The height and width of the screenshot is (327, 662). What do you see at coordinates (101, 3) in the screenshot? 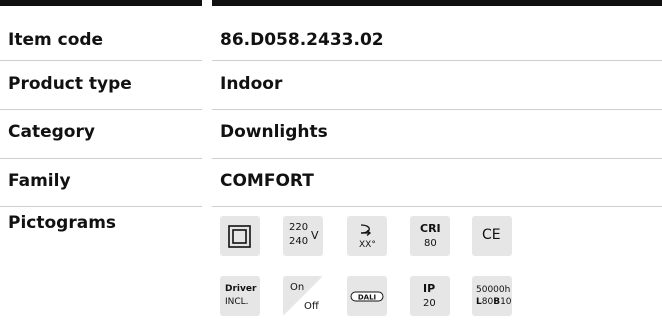
I see `table-top-rule-left` at bounding box center [101, 3].